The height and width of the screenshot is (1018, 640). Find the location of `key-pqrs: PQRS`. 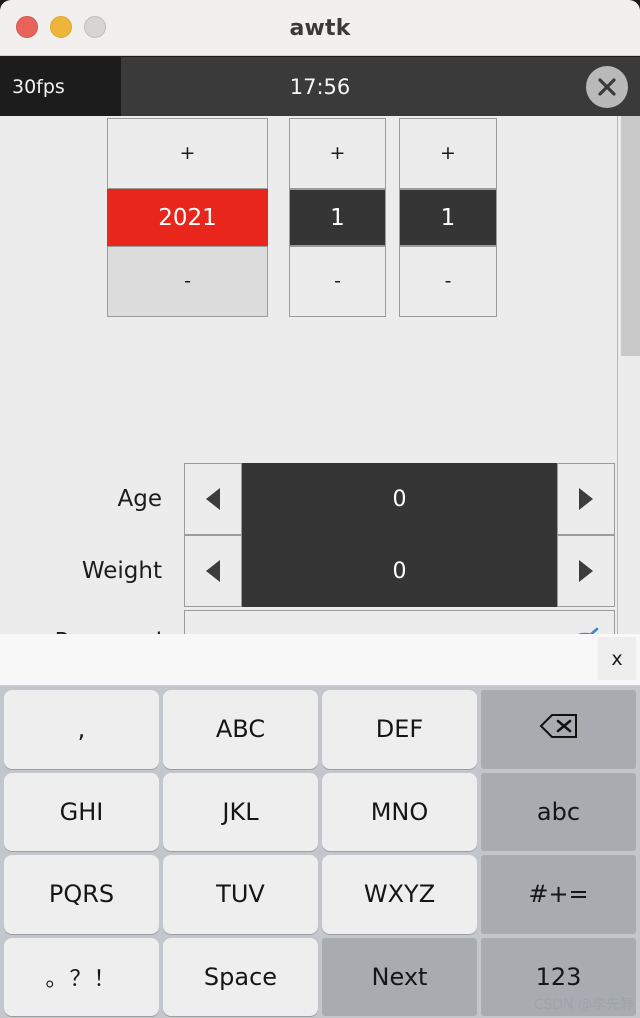

key-pqrs: PQRS is located at coordinates (81, 894).